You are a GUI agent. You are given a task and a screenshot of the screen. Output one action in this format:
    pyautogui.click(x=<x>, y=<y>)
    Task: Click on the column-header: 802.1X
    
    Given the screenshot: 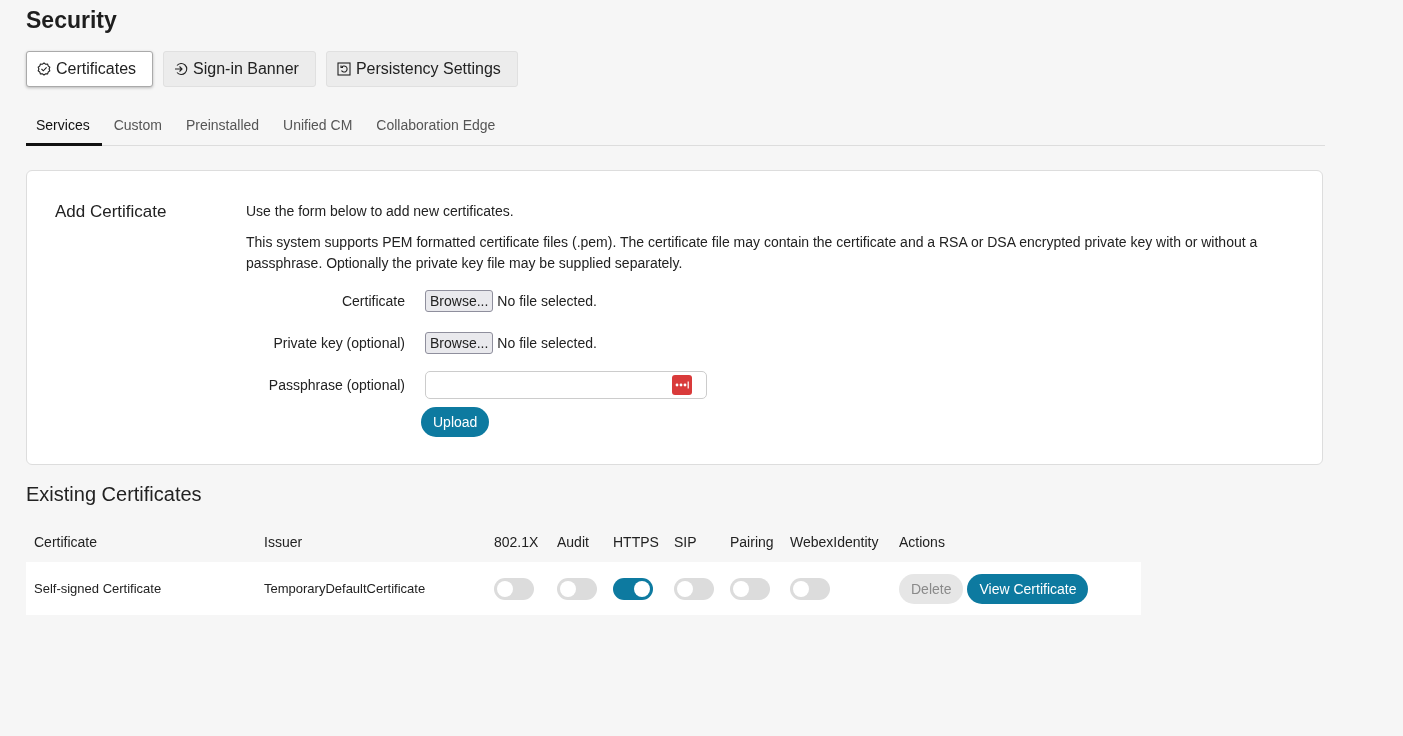 What is the action you would take?
    pyautogui.click(x=517, y=542)
    